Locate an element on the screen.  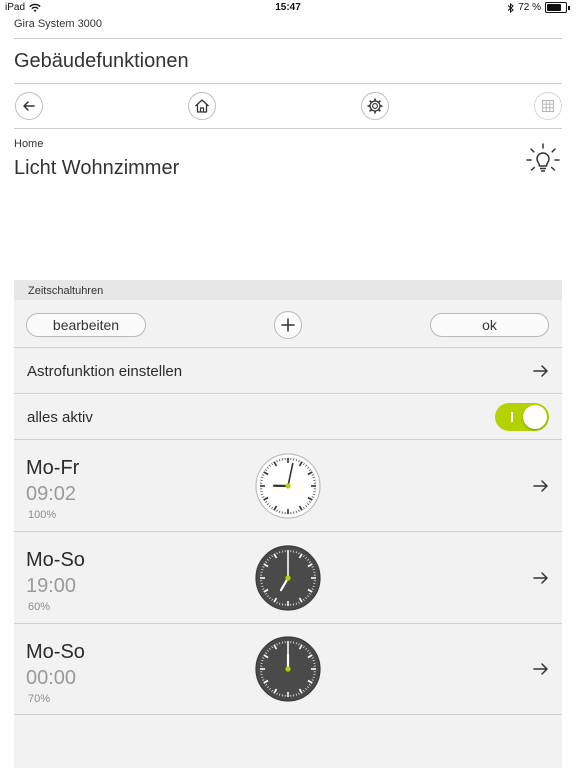
bluetooth-icon is located at coordinates (510, 7).